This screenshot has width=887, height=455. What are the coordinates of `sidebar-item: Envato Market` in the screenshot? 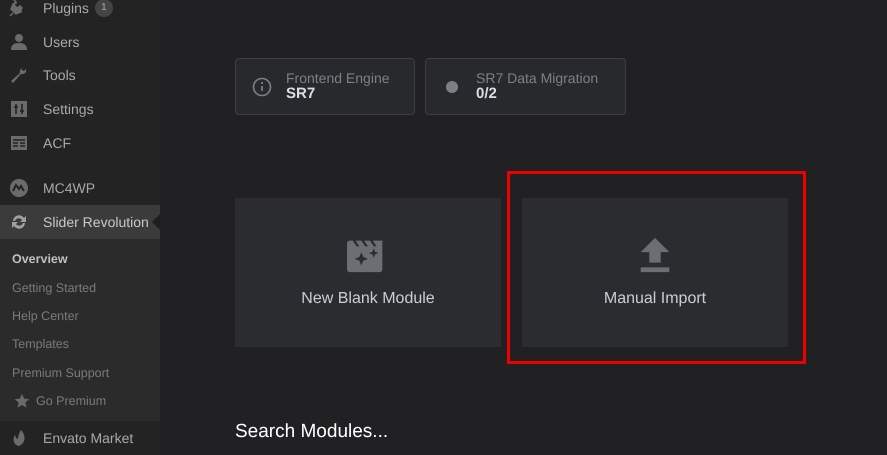 It's located at (80, 438).